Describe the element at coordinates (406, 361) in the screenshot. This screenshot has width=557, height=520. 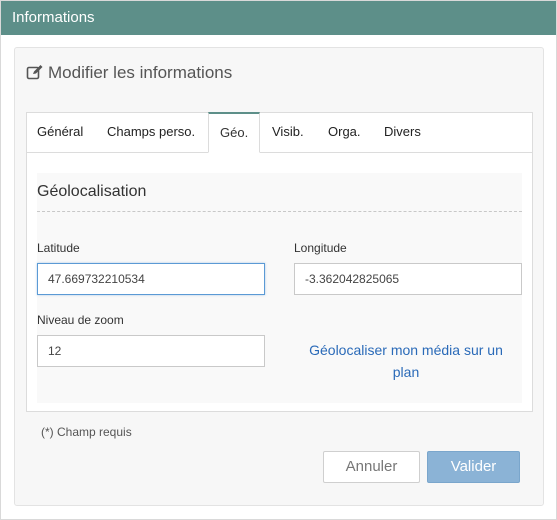
I see `geolocate-on-map-link: Géolocaliser mon média sur un plan` at that location.